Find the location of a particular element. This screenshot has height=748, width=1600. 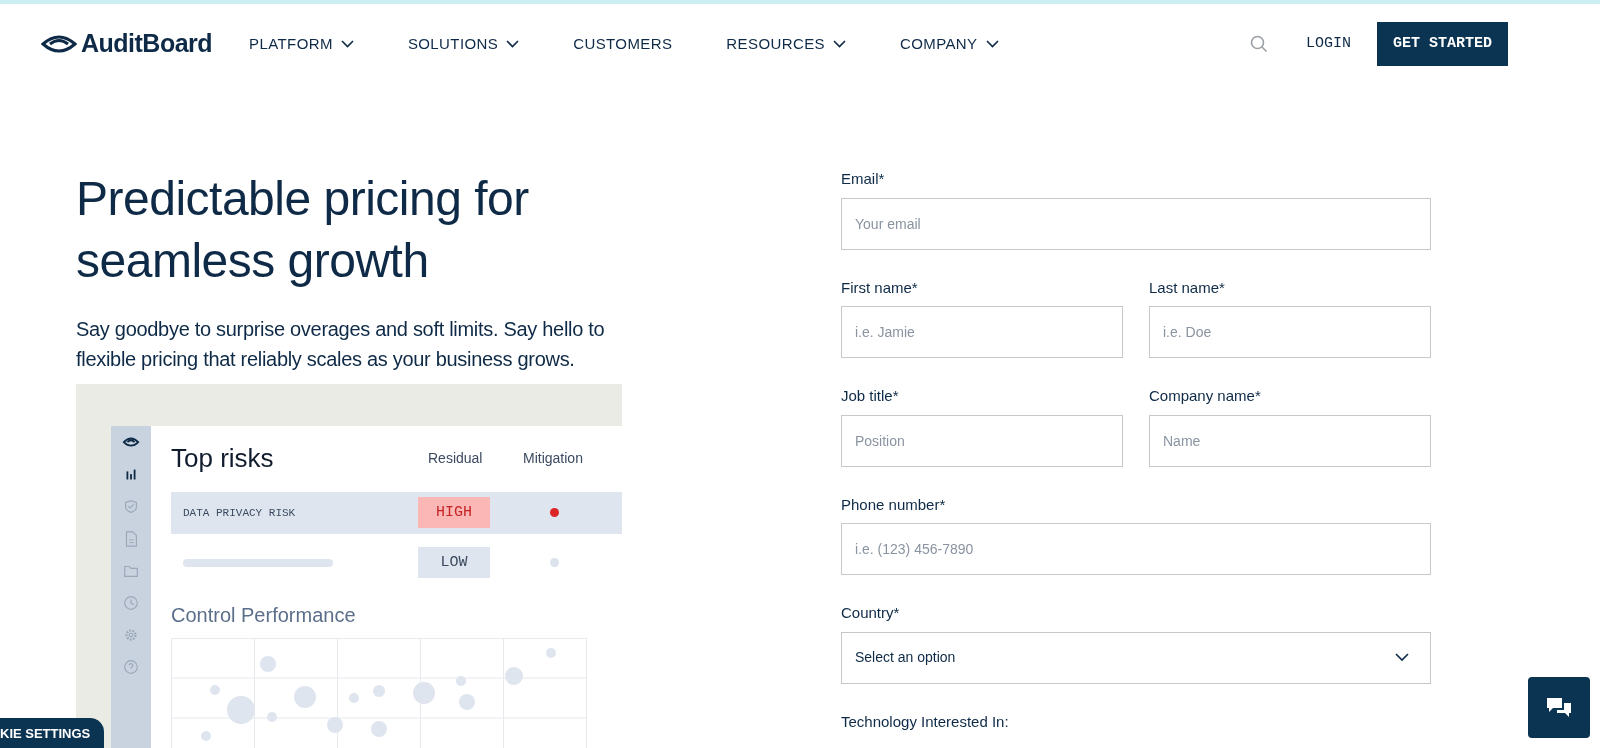

risk-label: DATA PRIVACY RISK is located at coordinates (239, 513).